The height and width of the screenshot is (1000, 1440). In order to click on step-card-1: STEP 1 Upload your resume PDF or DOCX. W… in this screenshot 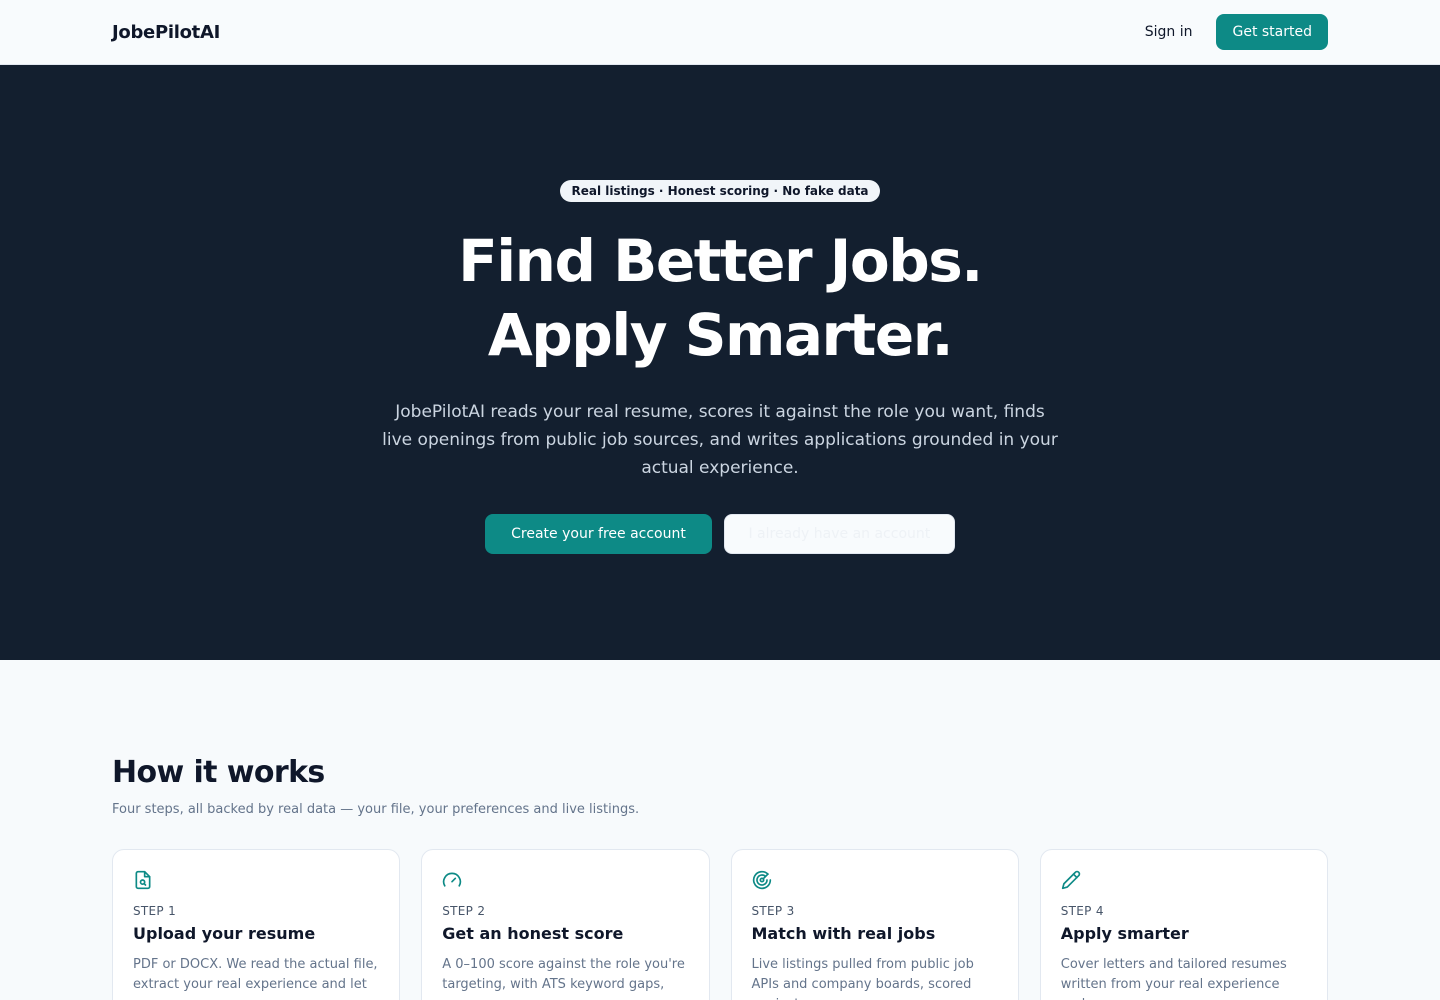, I will do `click(256, 924)`.